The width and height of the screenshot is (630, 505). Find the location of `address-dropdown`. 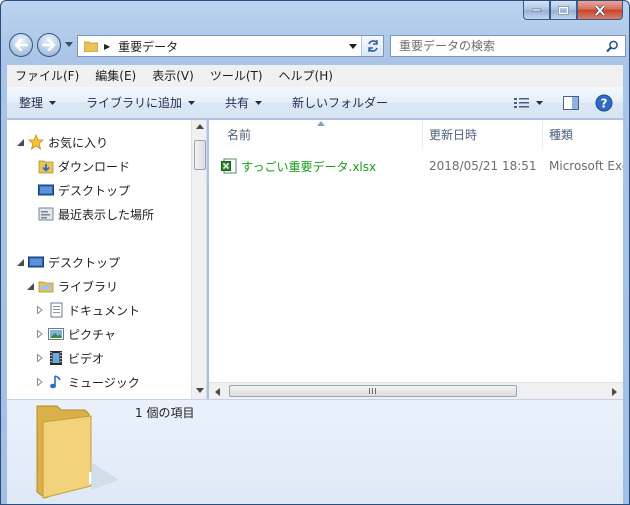

address-dropdown is located at coordinates (353, 46).